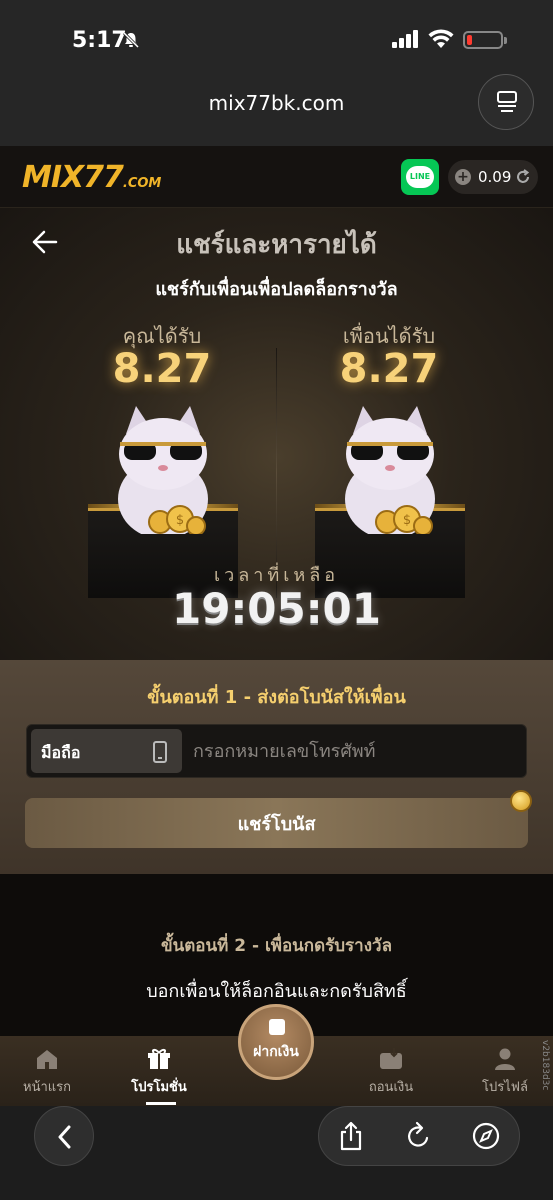  I want to click on deposit-label: ฝากเงิน, so click(276, 1052).